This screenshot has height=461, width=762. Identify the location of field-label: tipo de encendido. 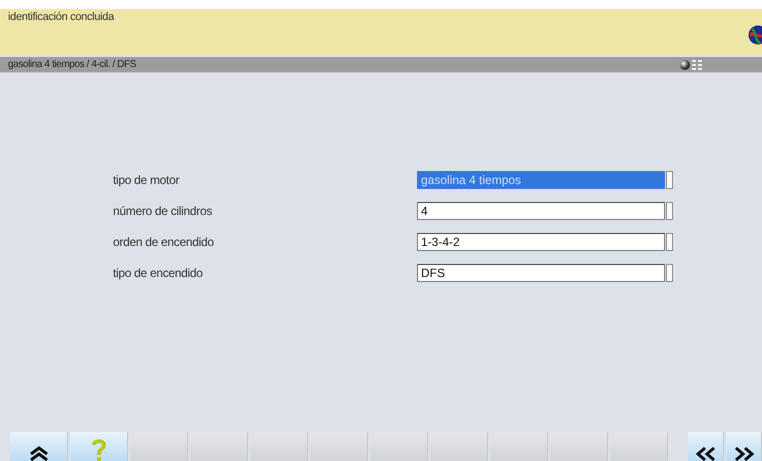
(158, 273).